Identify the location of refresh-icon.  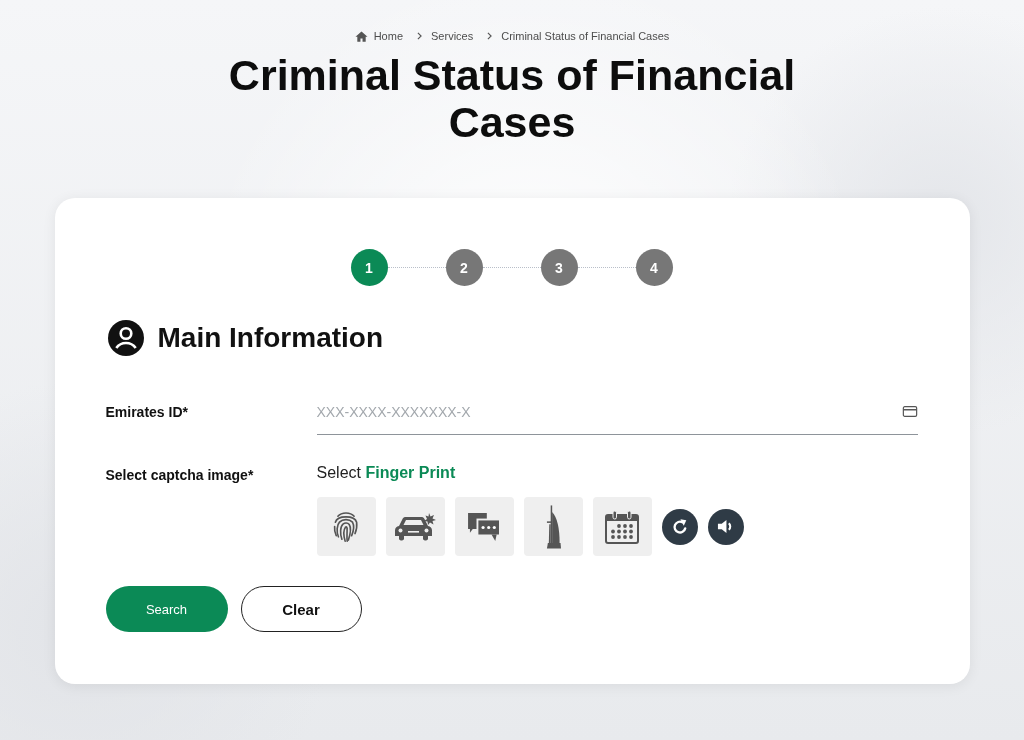
(679, 526).